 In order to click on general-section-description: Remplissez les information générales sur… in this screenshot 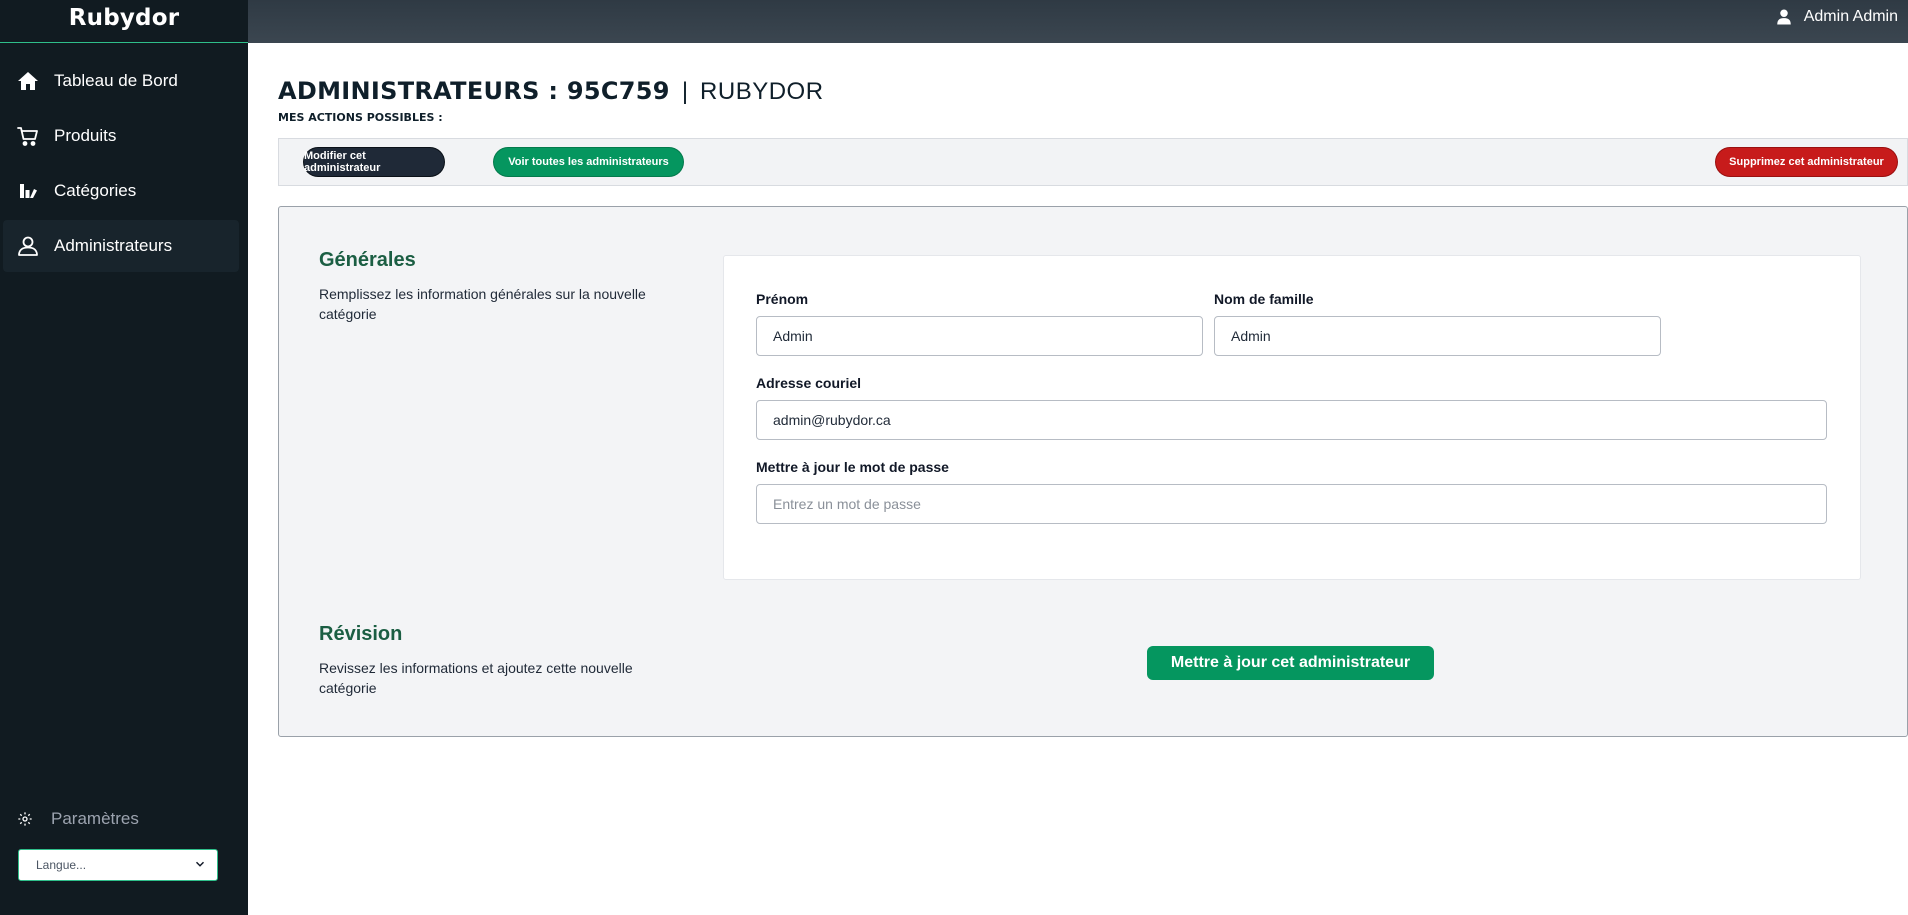, I will do `click(482, 304)`.